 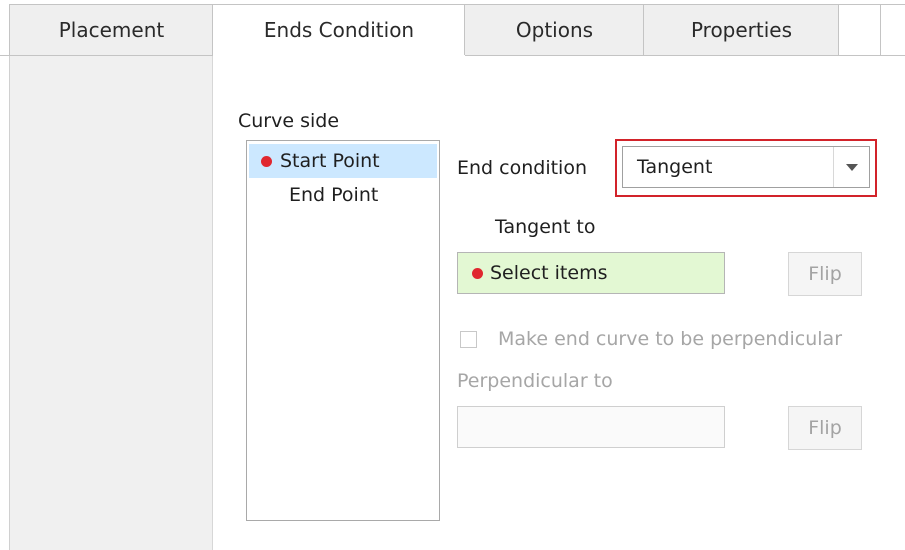 What do you see at coordinates (339, 30) in the screenshot?
I see `tab-ends-condition: Ends Condition` at bounding box center [339, 30].